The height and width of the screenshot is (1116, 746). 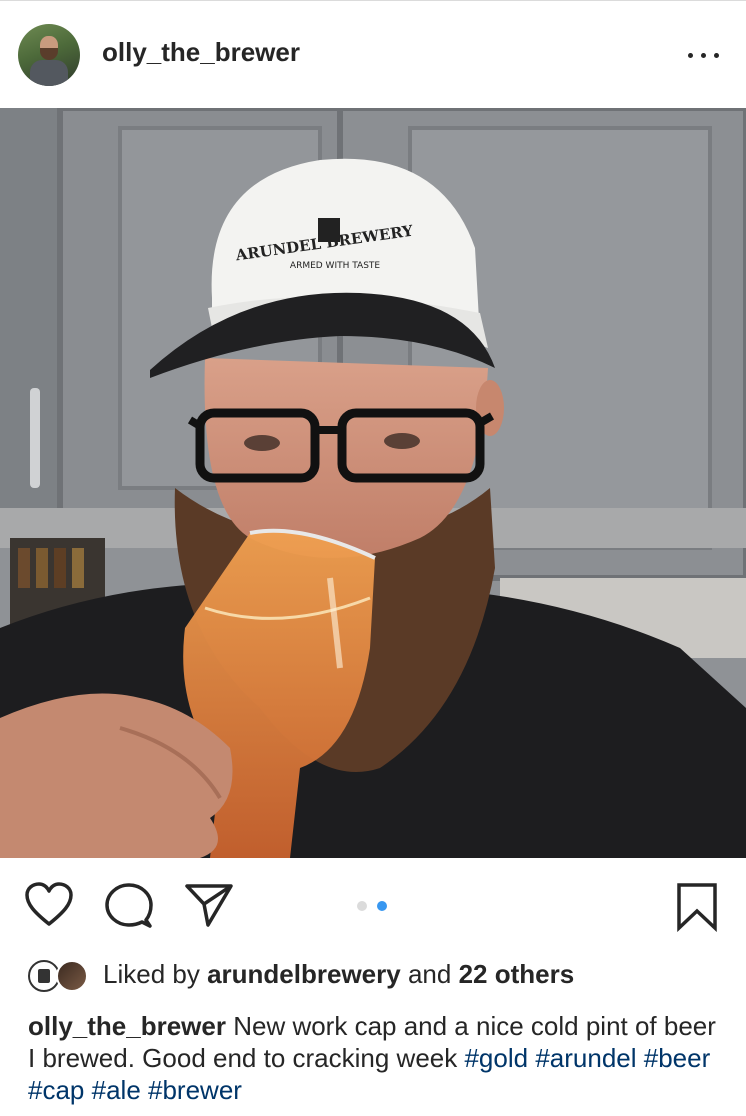 I want to click on bookmark-icon, so click(x=697, y=907).